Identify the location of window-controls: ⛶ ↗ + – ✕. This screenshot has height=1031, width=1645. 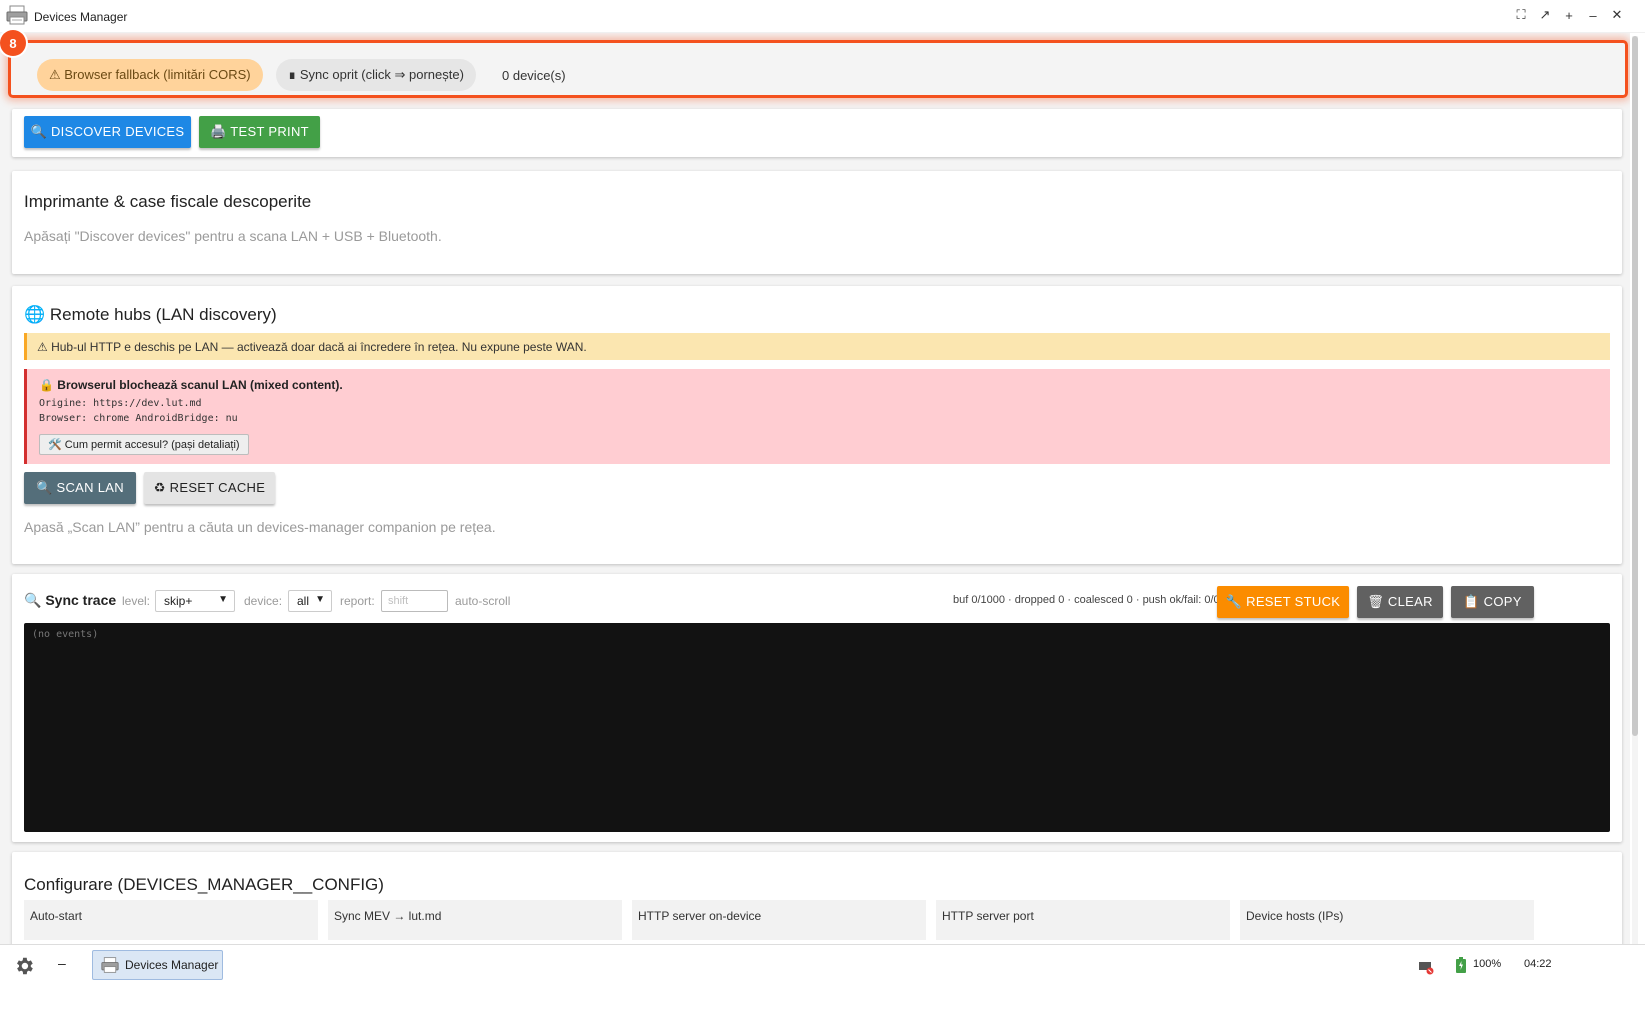
(1569, 15).